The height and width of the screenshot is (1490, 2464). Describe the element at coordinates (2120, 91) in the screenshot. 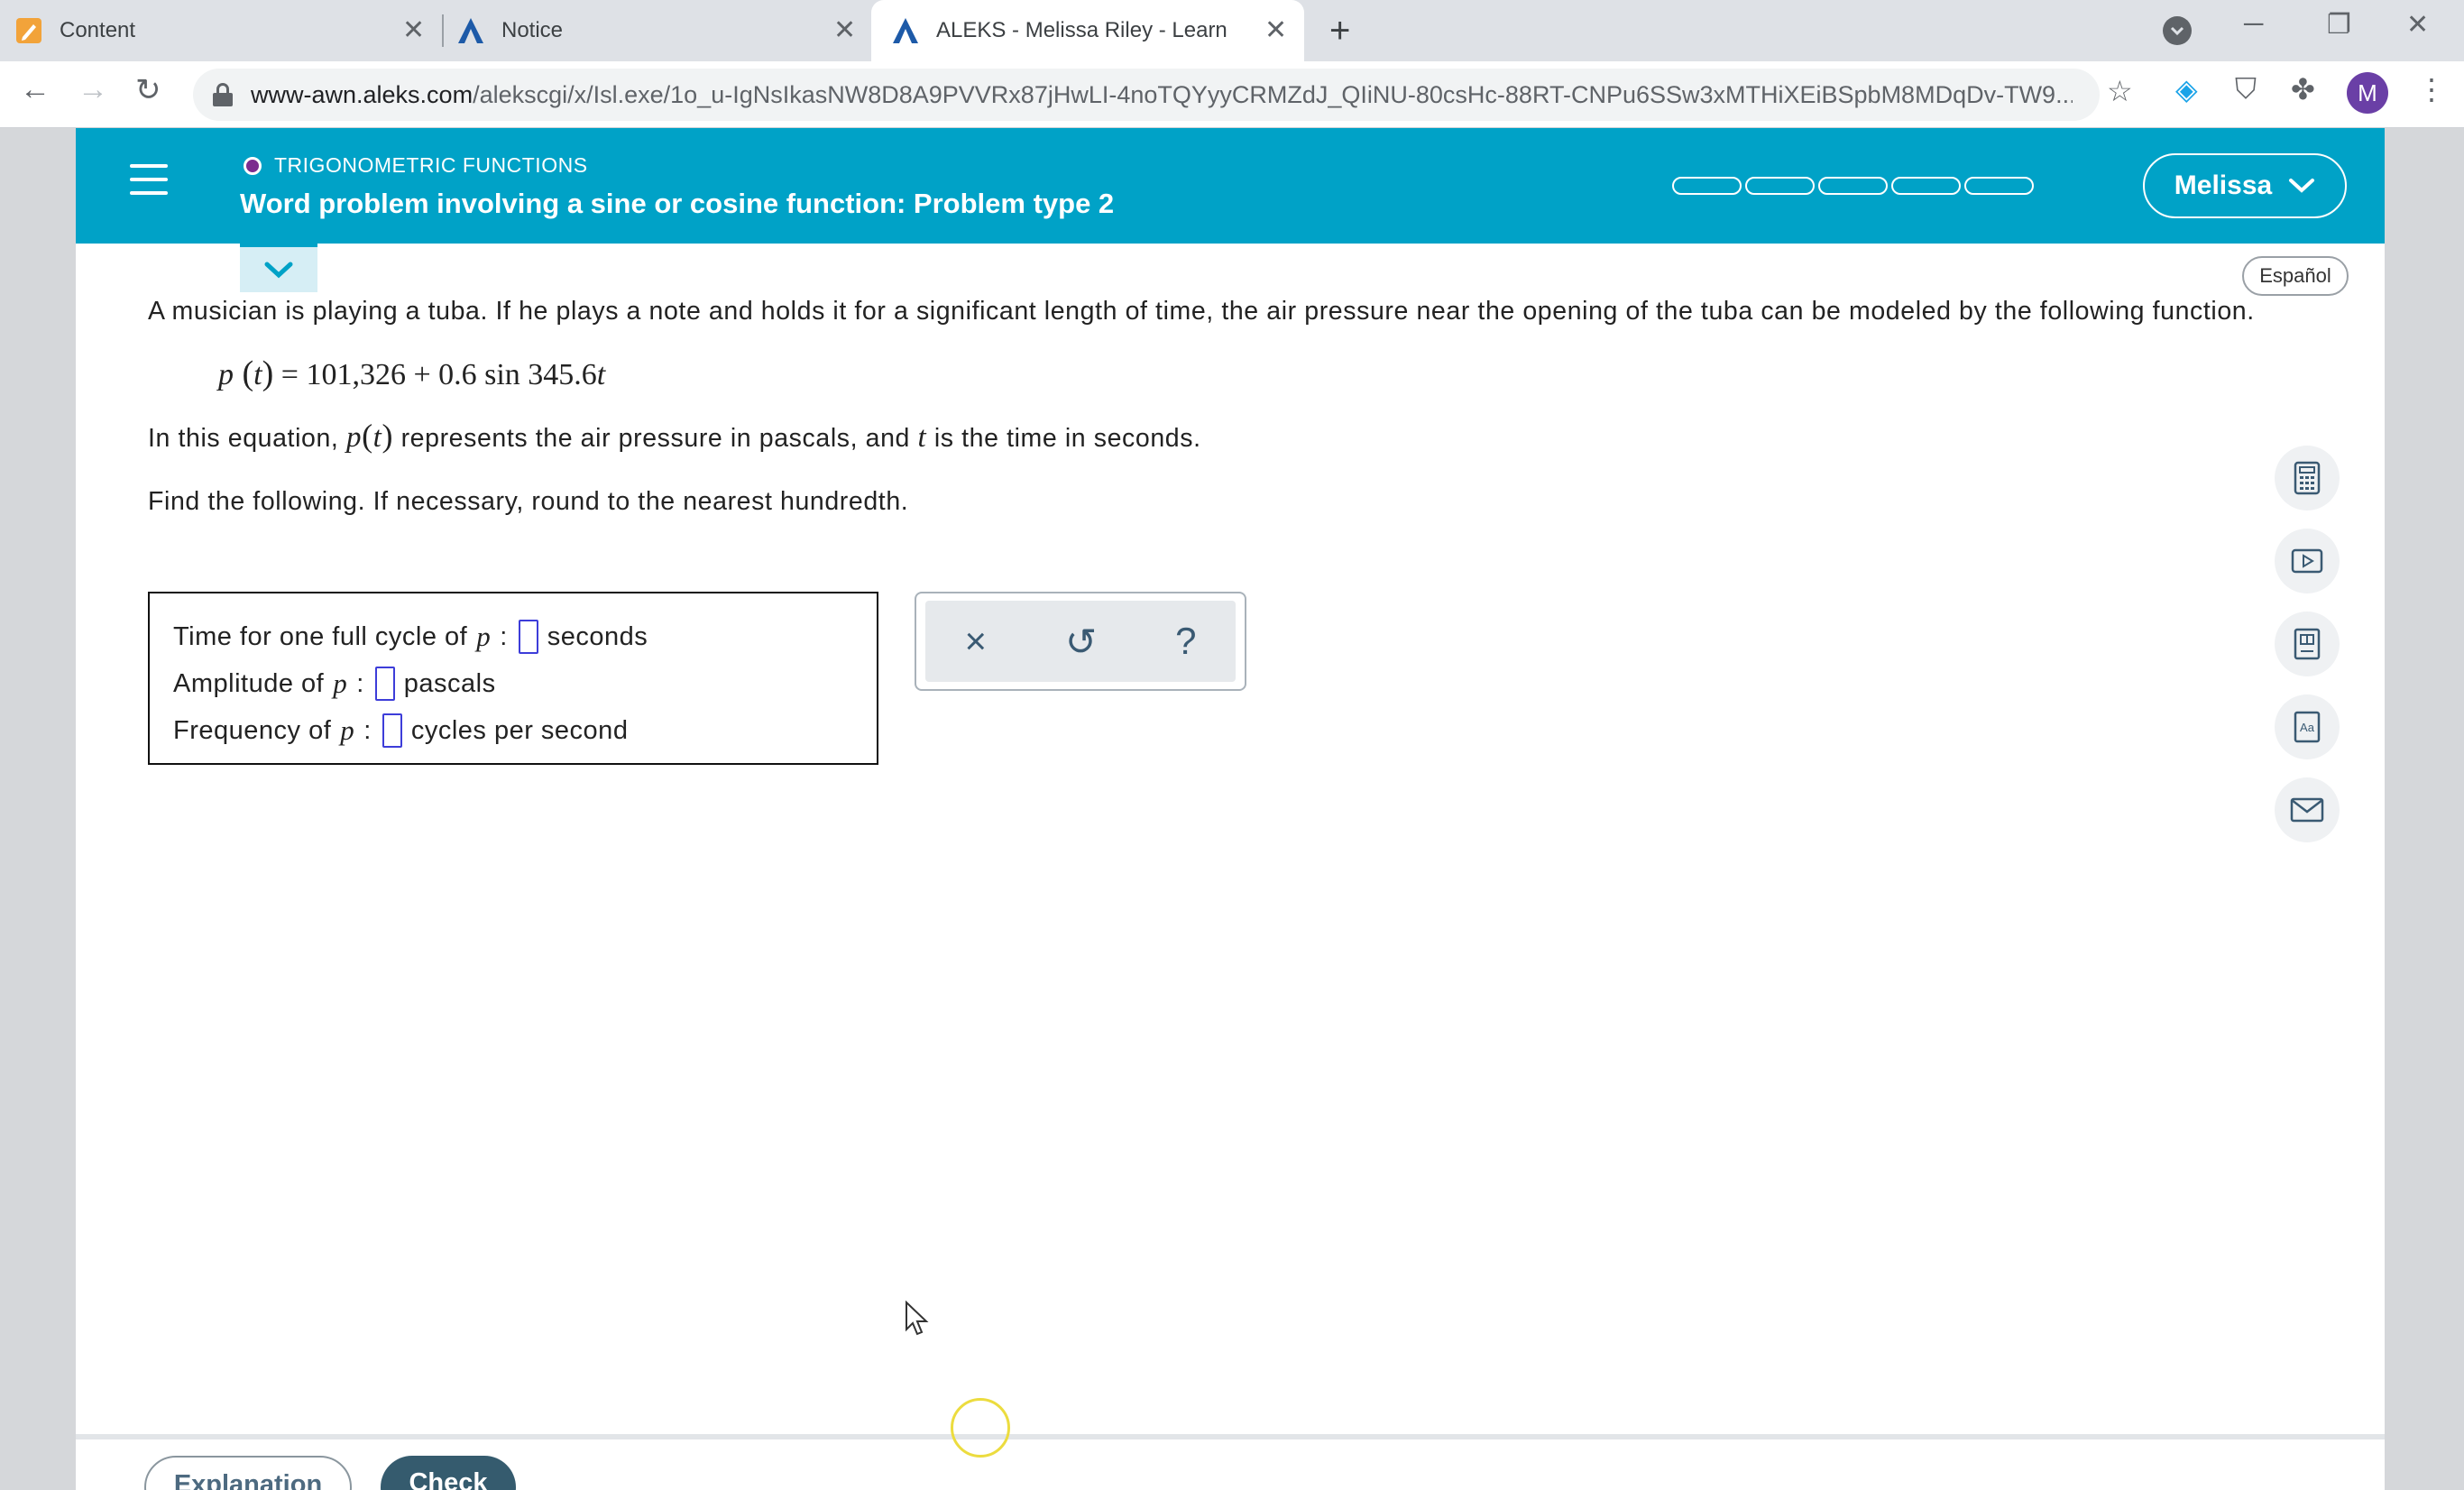

I see `bookmark-star-icon: ☆` at that location.